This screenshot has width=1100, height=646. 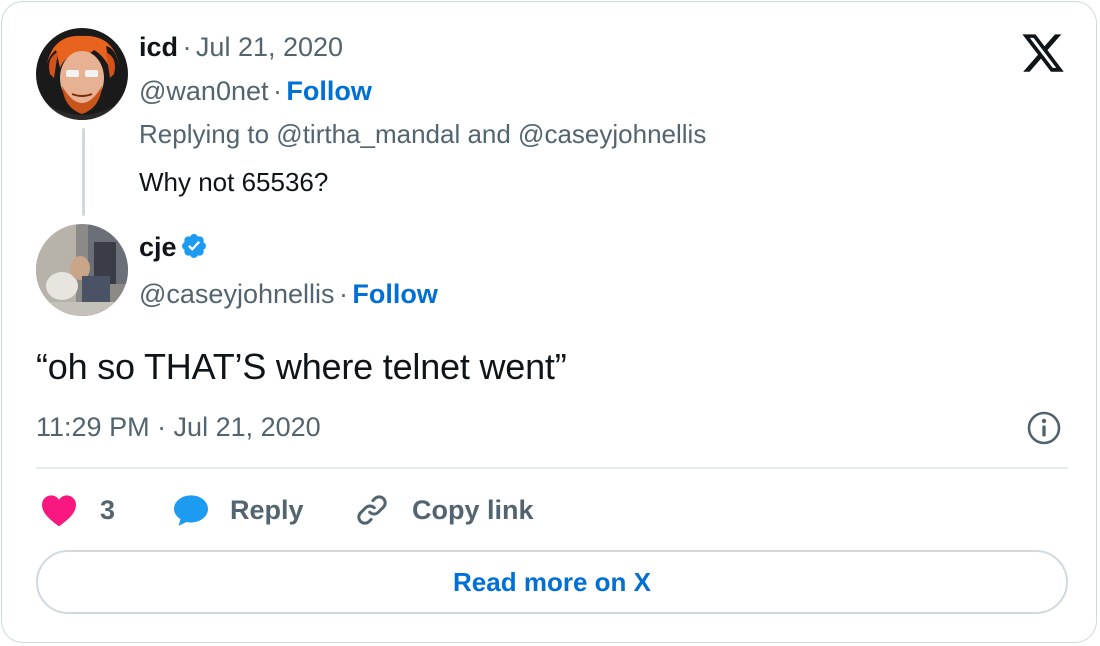 I want to click on speech-bubble-icon, so click(x=191, y=510).